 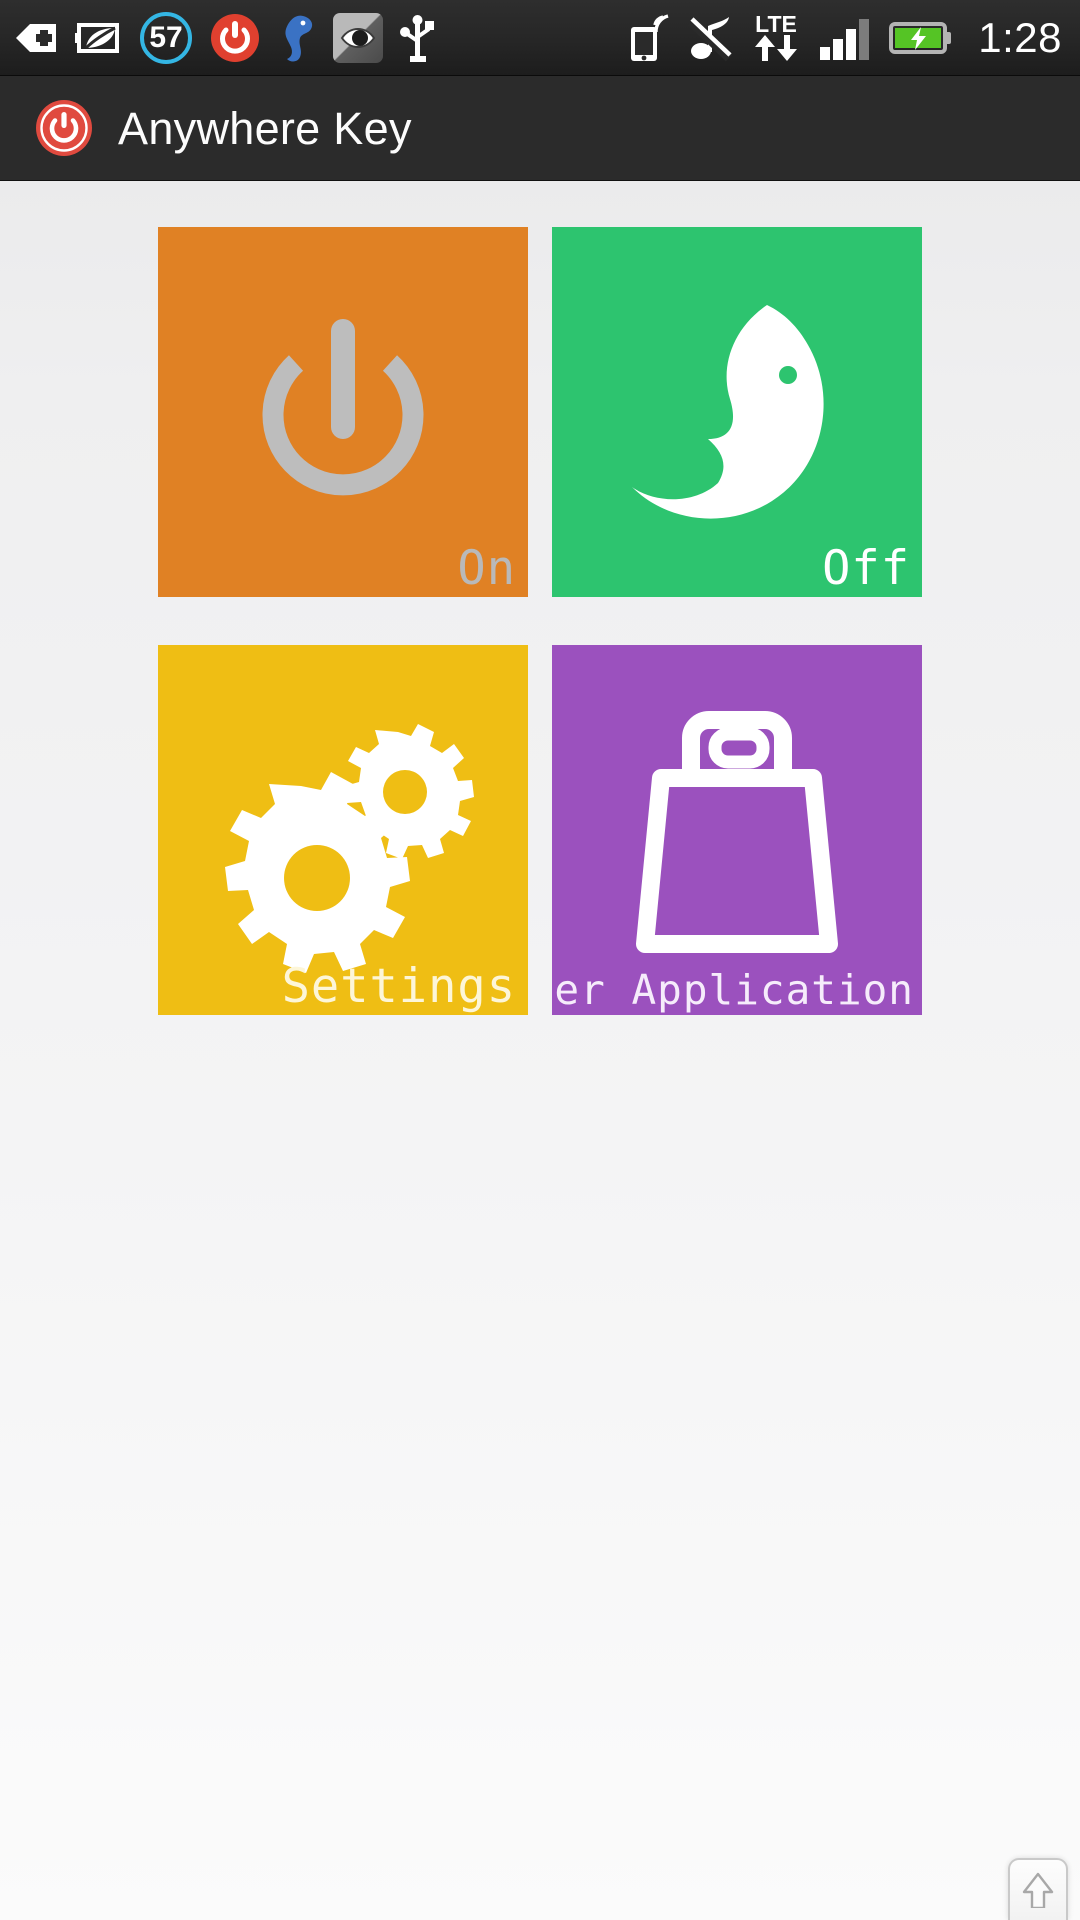 I want to click on signal-bars-icon, so click(x=845, y=38).